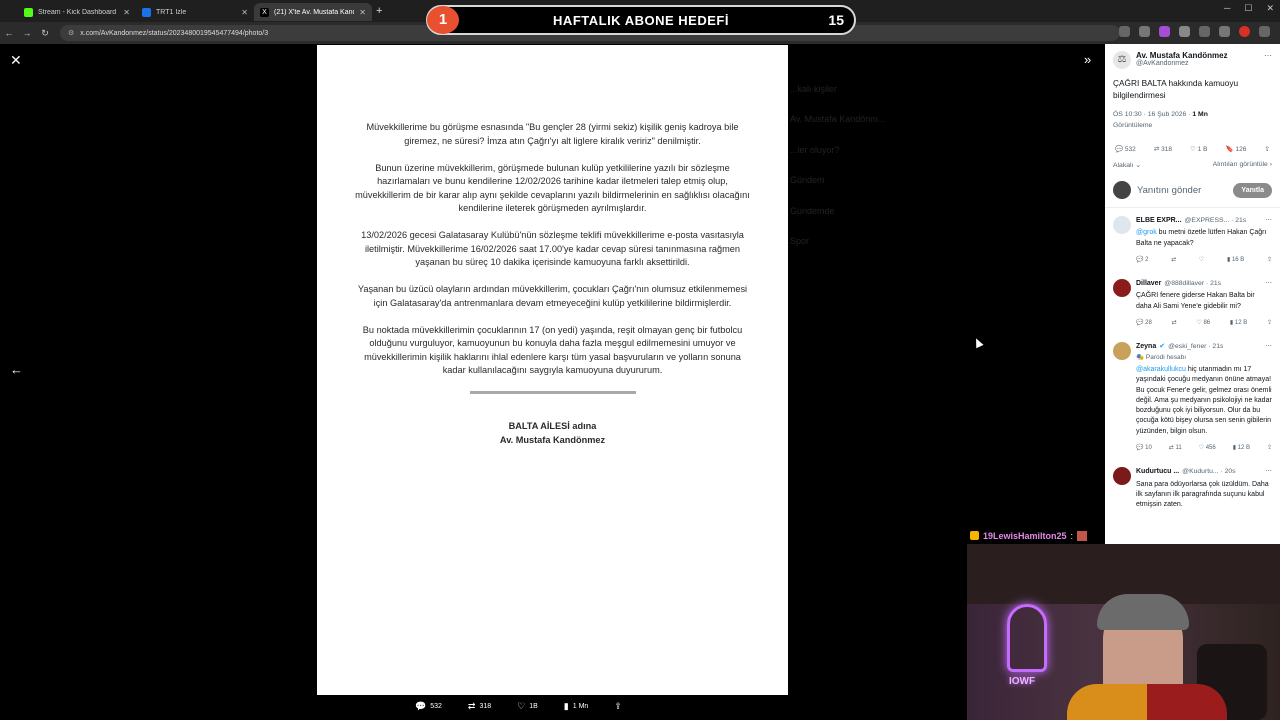 Image resolution: width=1280 pixels, height=720 pixels. Describe the element at coordinates (1248, 8) in the screenshot. I see `maximize-icon: ☐` at that location.